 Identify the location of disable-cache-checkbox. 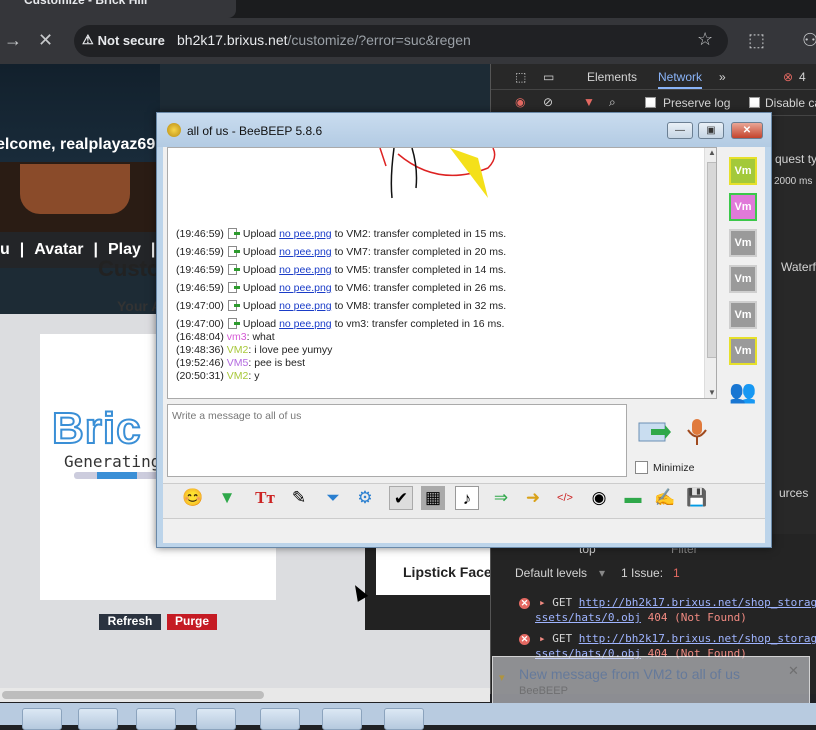
(754, 102).